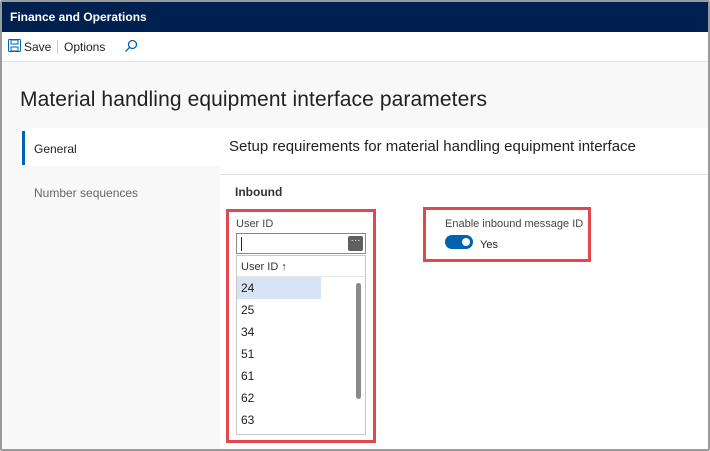 The image size is (710, 451). What do you see at coordinates (259, 192) in the screenshot?
I see `group-title-inbound: Inbound` at bounding box center [259, 192].